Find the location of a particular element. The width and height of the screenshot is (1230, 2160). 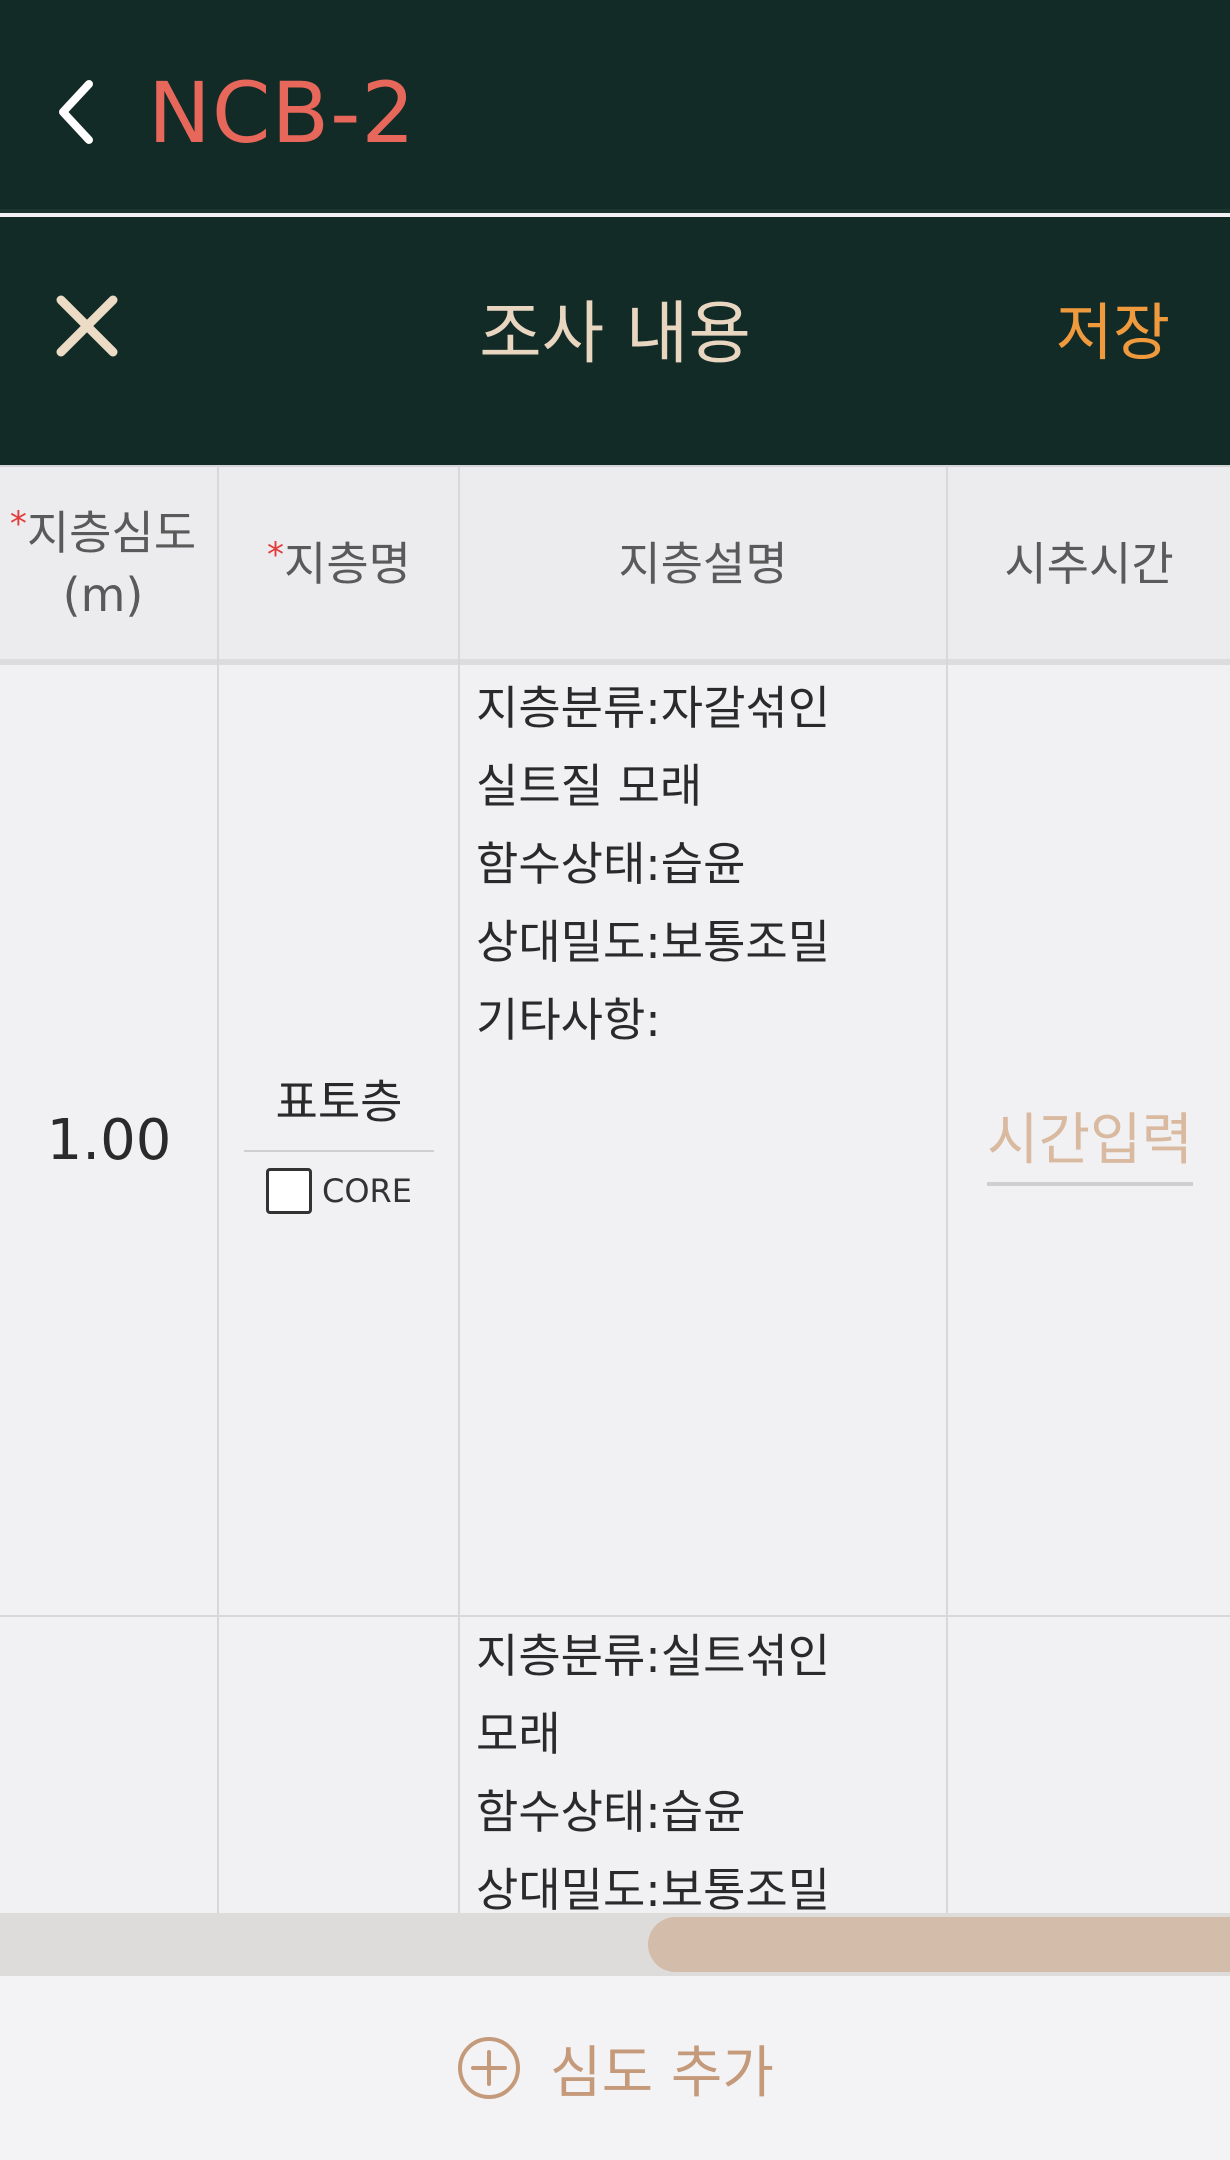

time-cell is located at coordinates (1090, 1765).